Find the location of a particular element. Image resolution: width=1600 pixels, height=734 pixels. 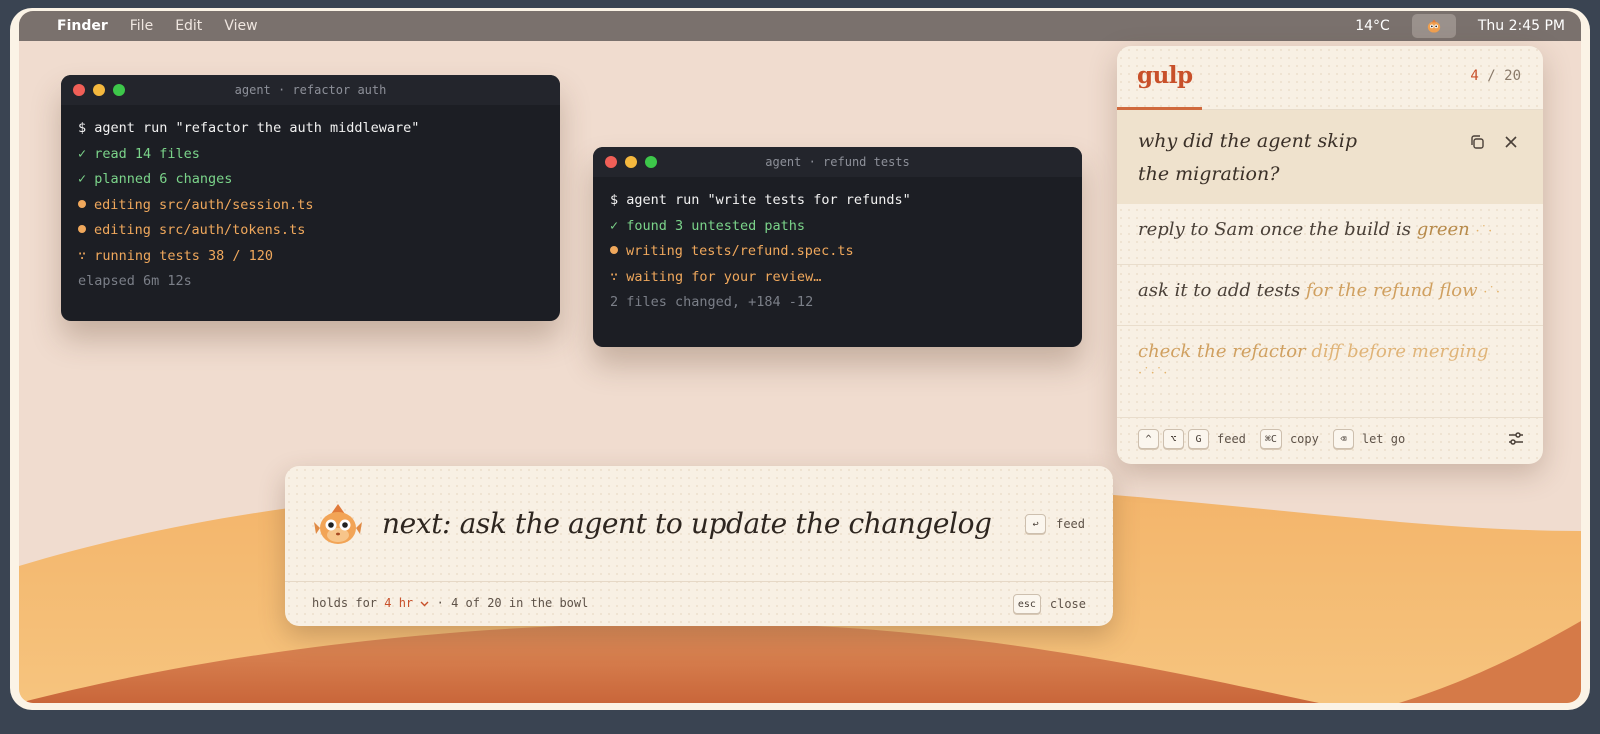

close-icon is located at coordinates (1511, 142).